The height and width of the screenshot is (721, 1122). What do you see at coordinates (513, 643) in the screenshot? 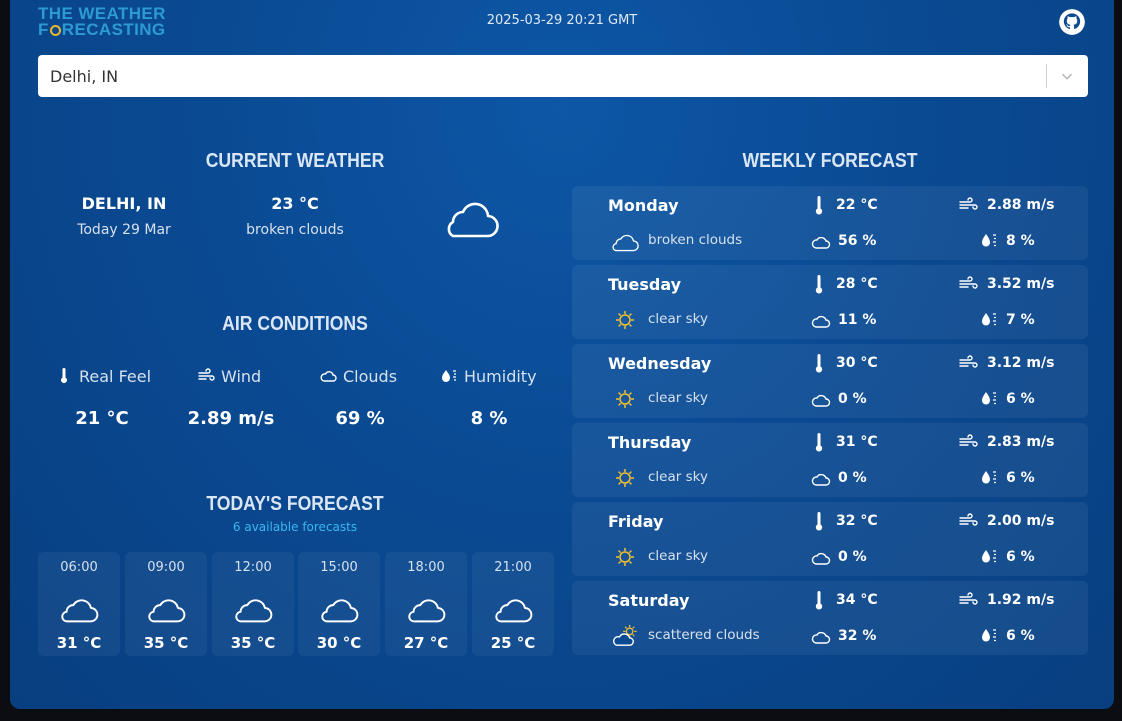
I see `hourly-temp: 25 °C` at bounding box center [513, 643].